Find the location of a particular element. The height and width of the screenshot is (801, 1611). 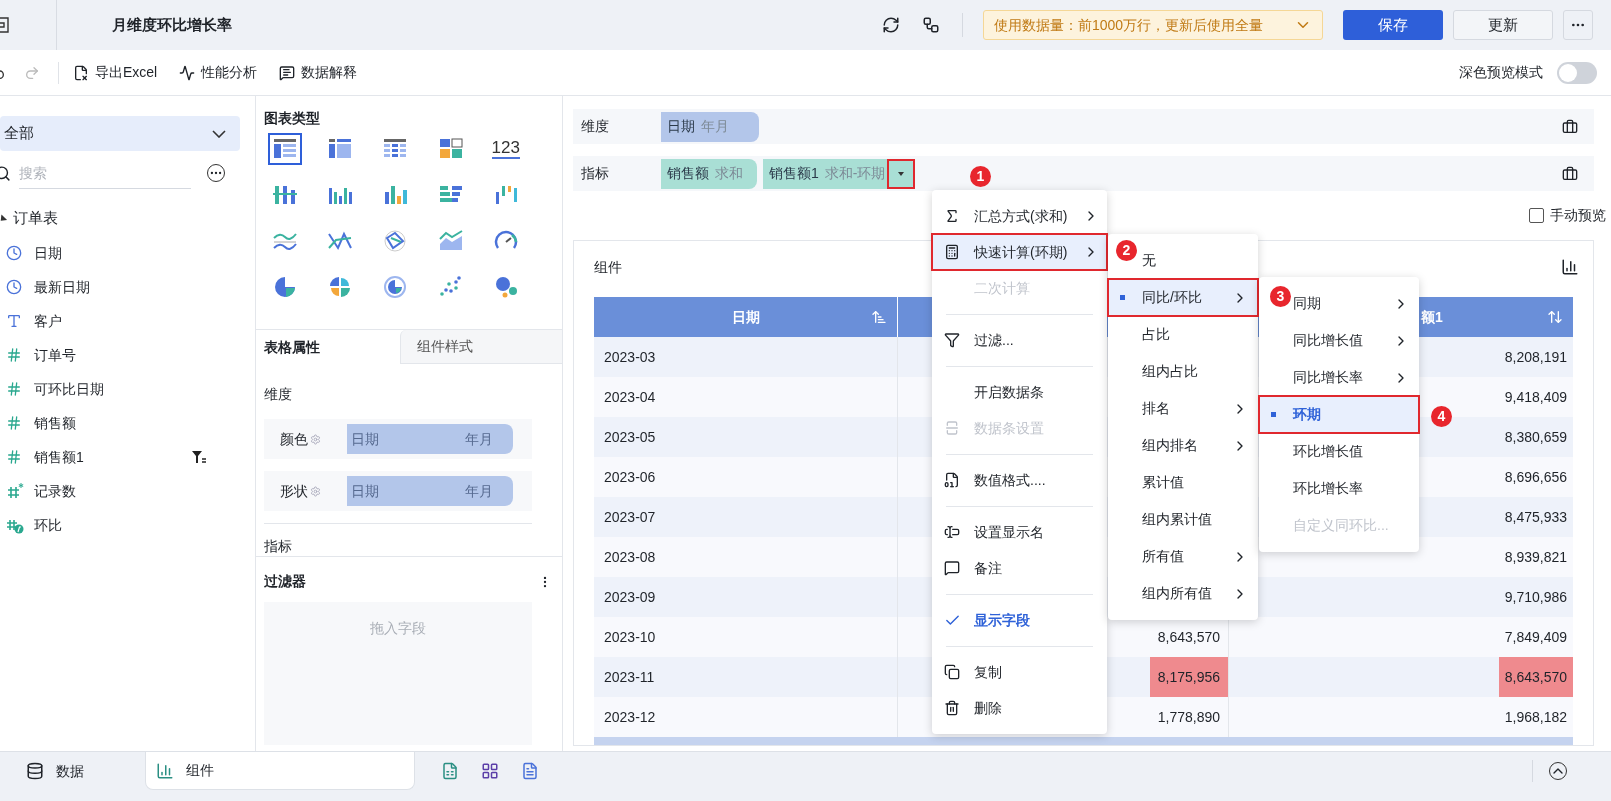

chart-type-option: 123 is located at coordinates (505, 149).